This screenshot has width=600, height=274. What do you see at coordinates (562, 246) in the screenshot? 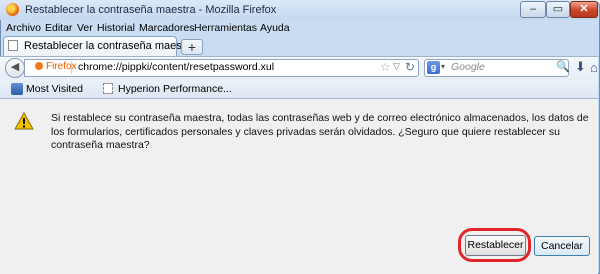
I see `cancel-button: Cancelar` at bounding box center [562, 246].